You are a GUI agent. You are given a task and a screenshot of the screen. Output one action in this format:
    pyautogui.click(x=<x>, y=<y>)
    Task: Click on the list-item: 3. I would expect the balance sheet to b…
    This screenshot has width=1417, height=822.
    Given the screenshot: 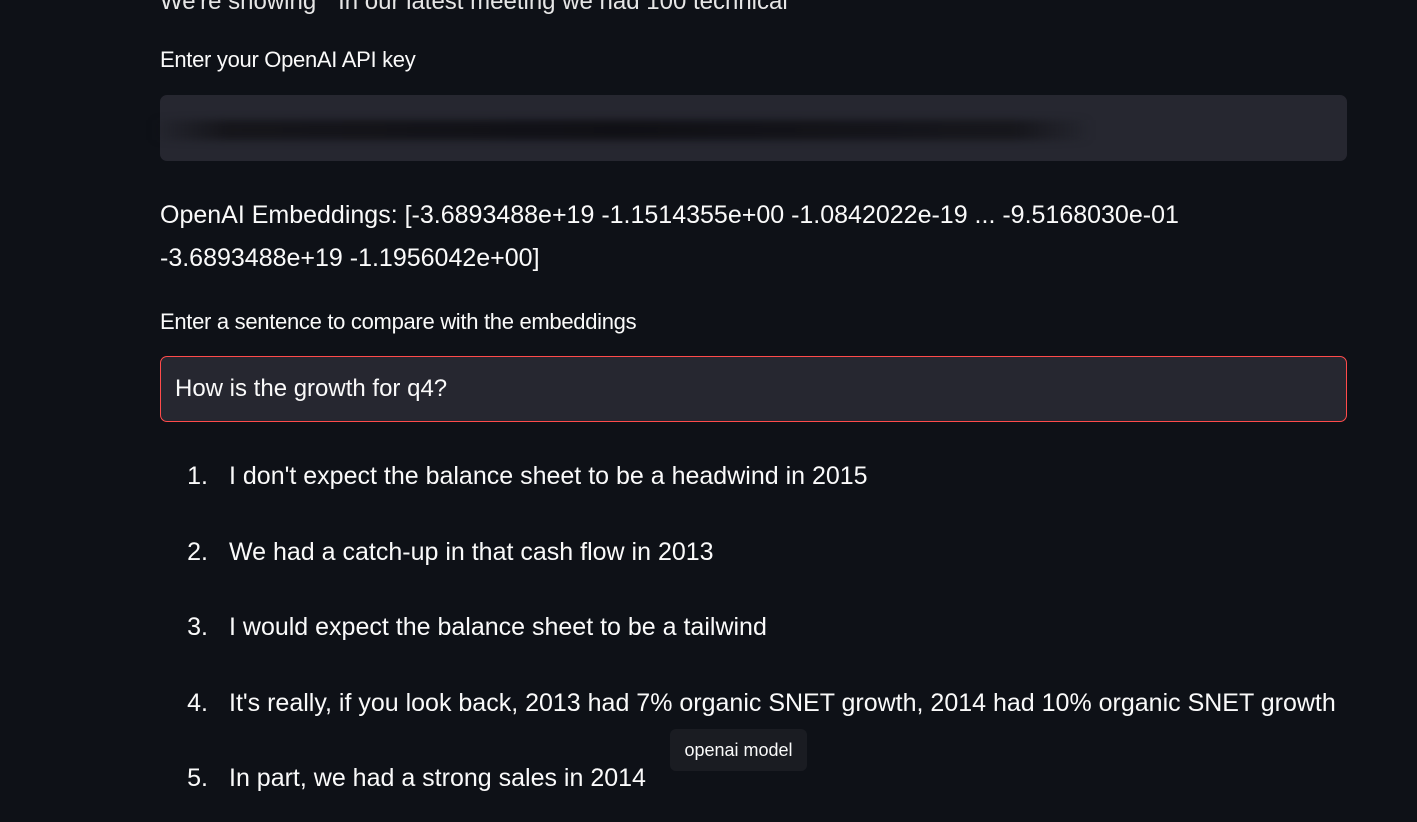 What is the action you would take?
    pyautogui.click(x=748, y=647)
    